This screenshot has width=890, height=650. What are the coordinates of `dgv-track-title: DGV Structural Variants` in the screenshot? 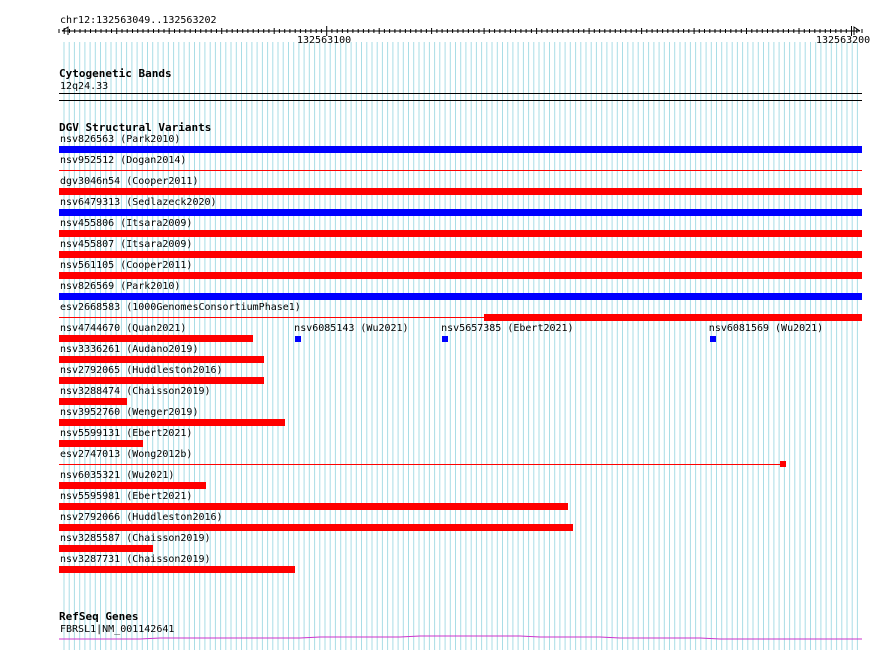 It's located at (135, 127).